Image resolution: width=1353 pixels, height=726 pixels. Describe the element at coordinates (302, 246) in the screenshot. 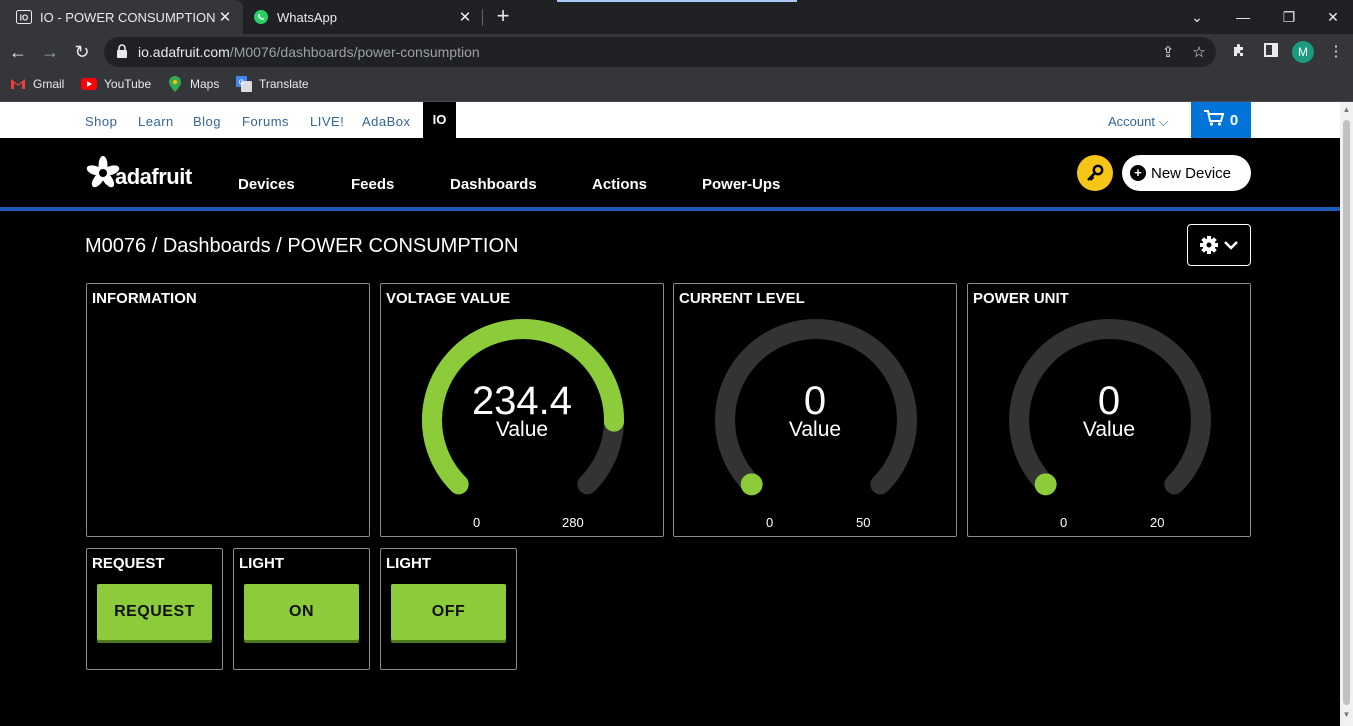

I see `breadcrumb: M0076 / Dashboards / POWER CONSUMPTION` at that location.